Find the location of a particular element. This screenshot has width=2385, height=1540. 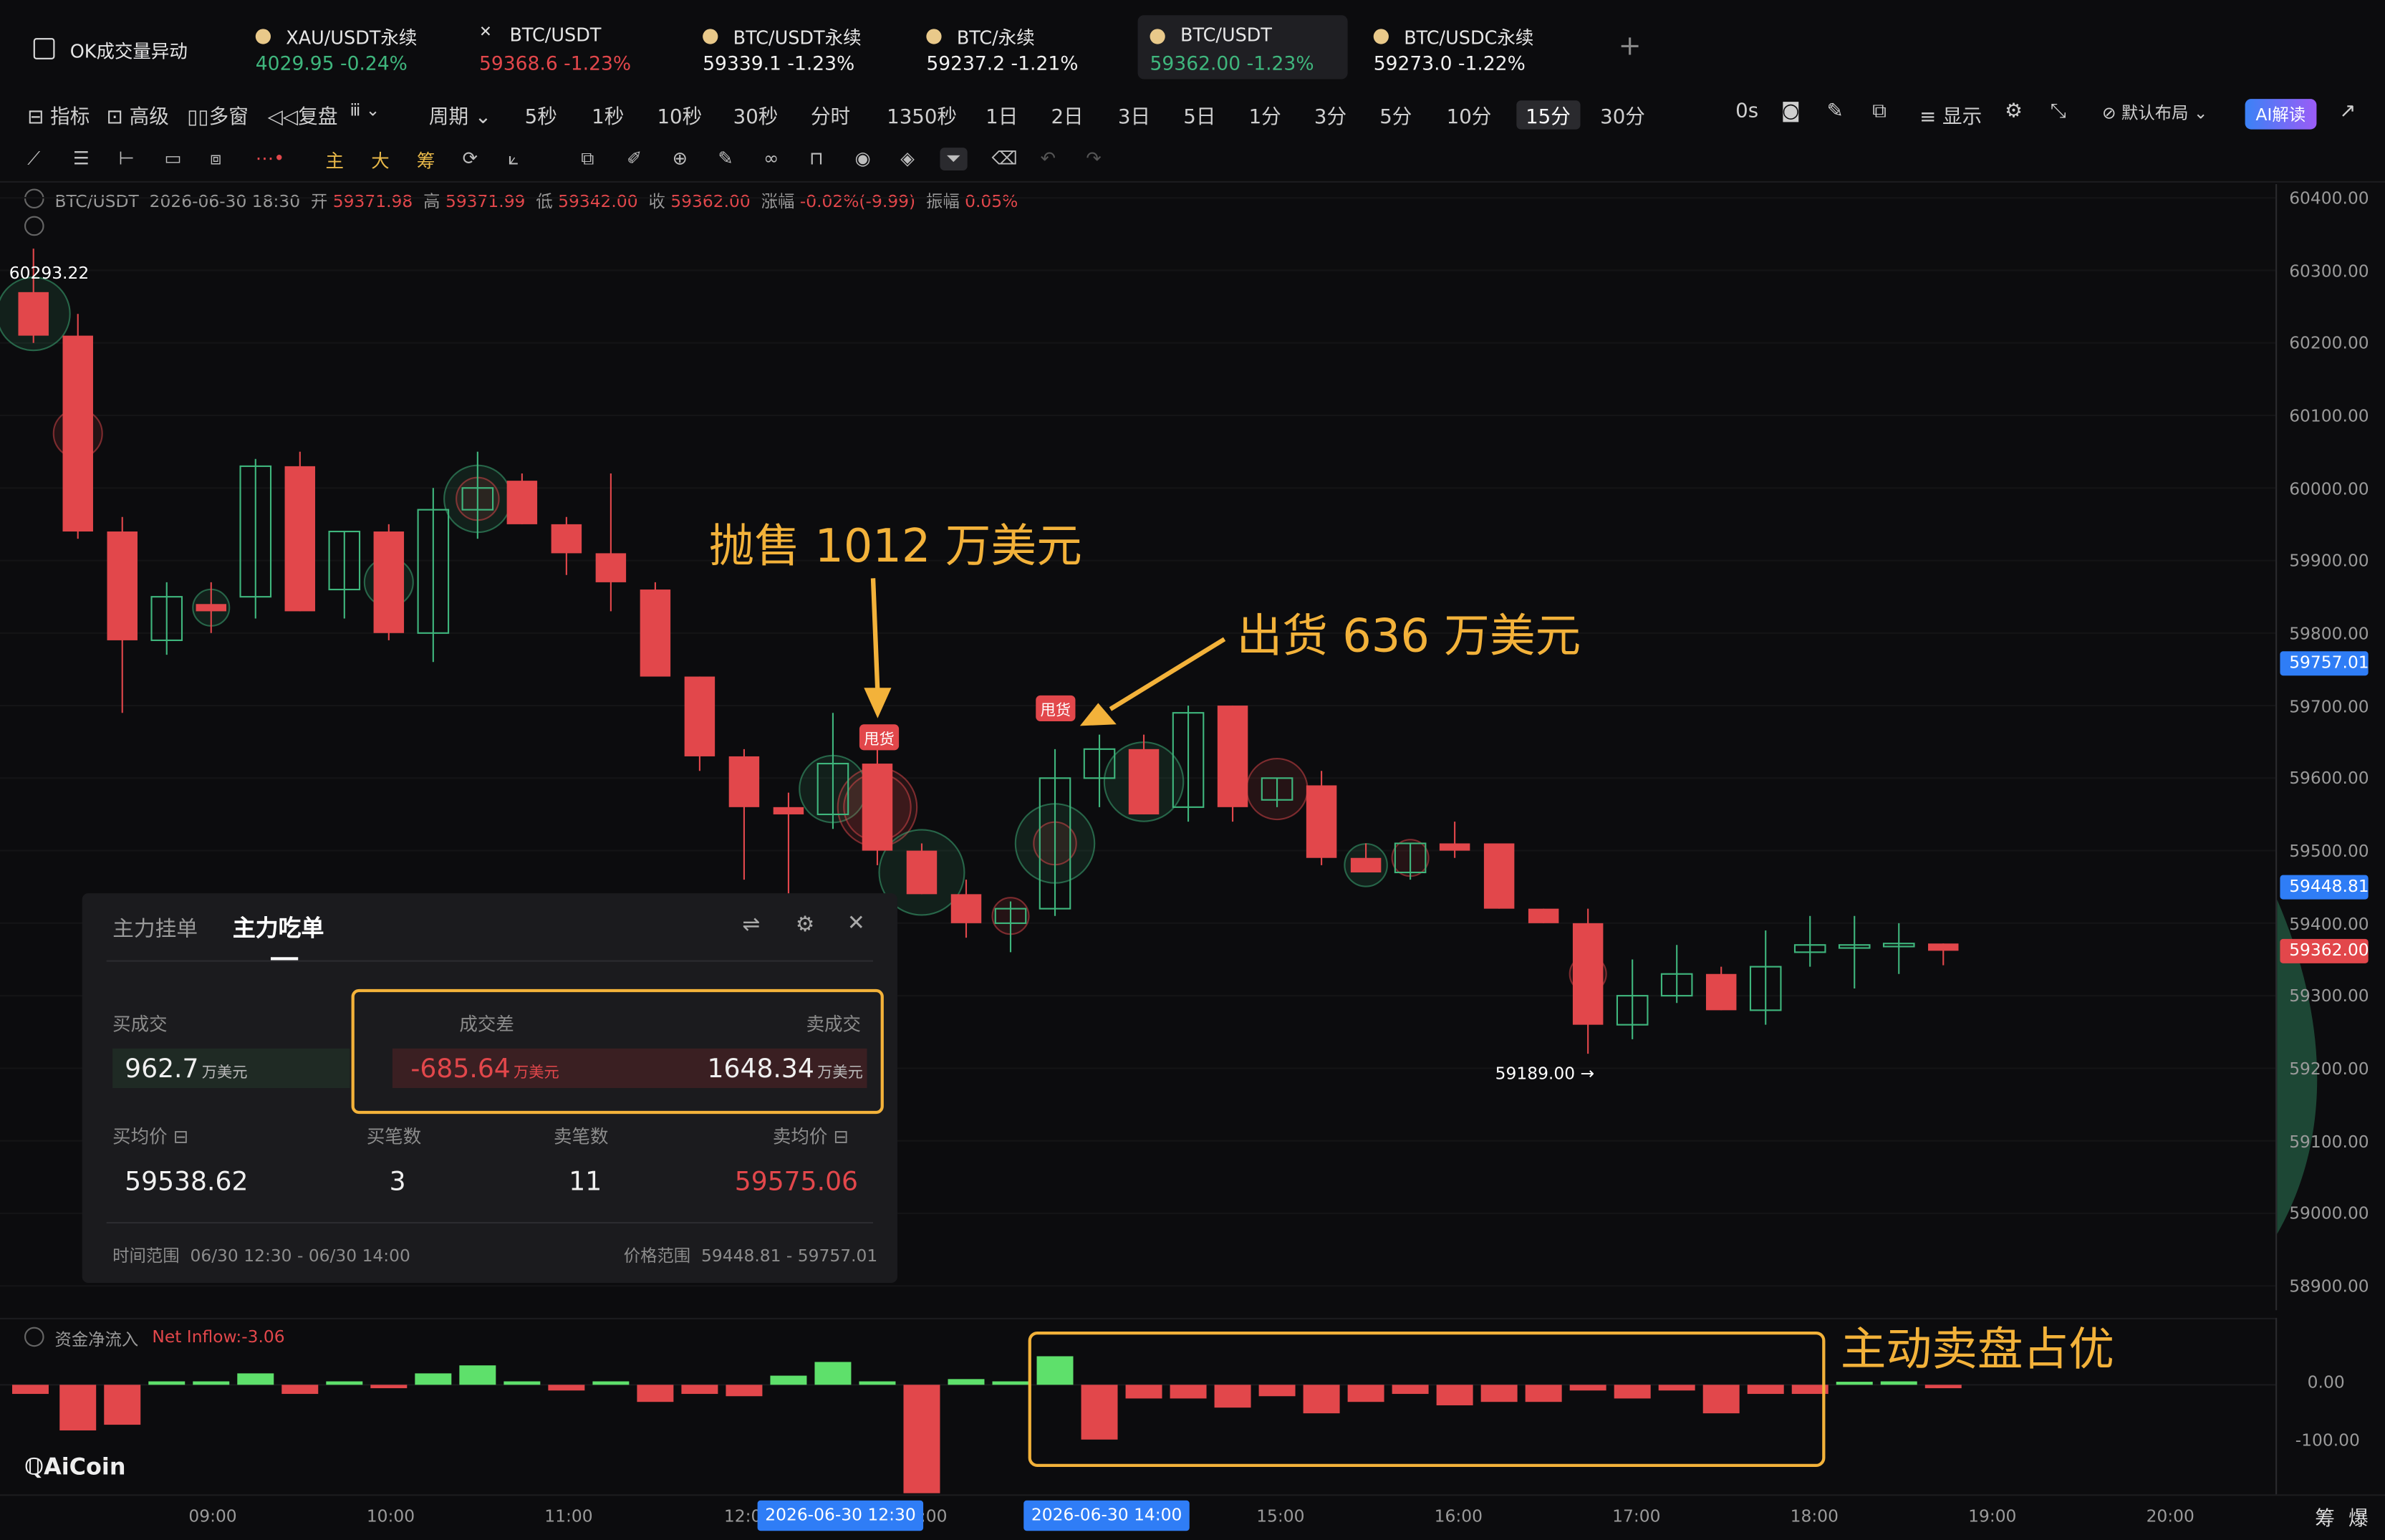

buy-volume-label: 买成交 is located at coordinates (140, 1024).